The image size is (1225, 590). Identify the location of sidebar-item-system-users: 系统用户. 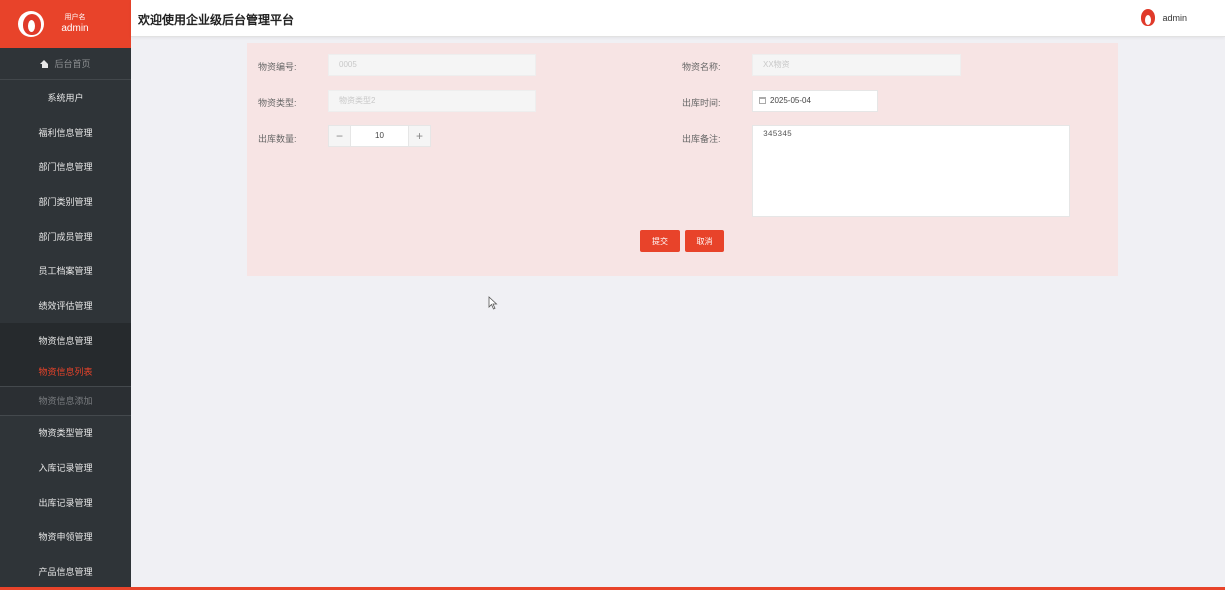
(65, 97).